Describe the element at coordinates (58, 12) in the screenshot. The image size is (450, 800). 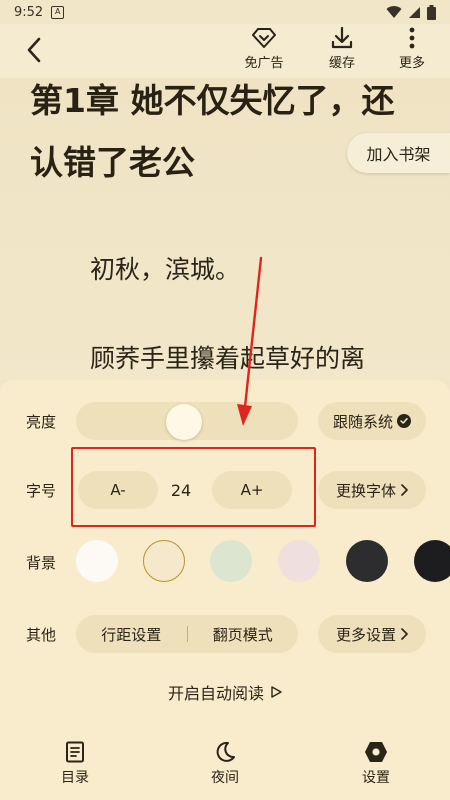
I see `notification-icon: A` at that location.